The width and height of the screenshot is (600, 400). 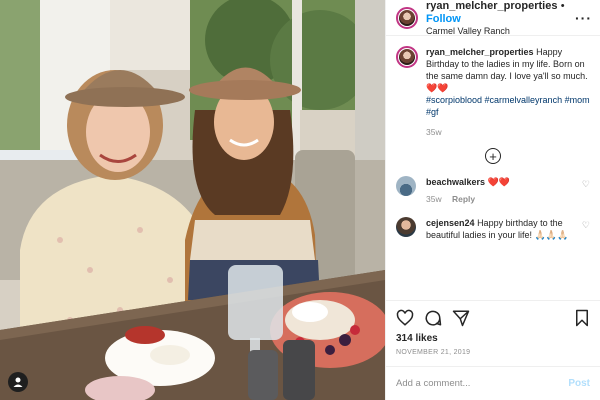 What do you see at coordinates (407, 57) in the screenshot?
I see `caption-author-avatar` at bounding box center [407, 57].